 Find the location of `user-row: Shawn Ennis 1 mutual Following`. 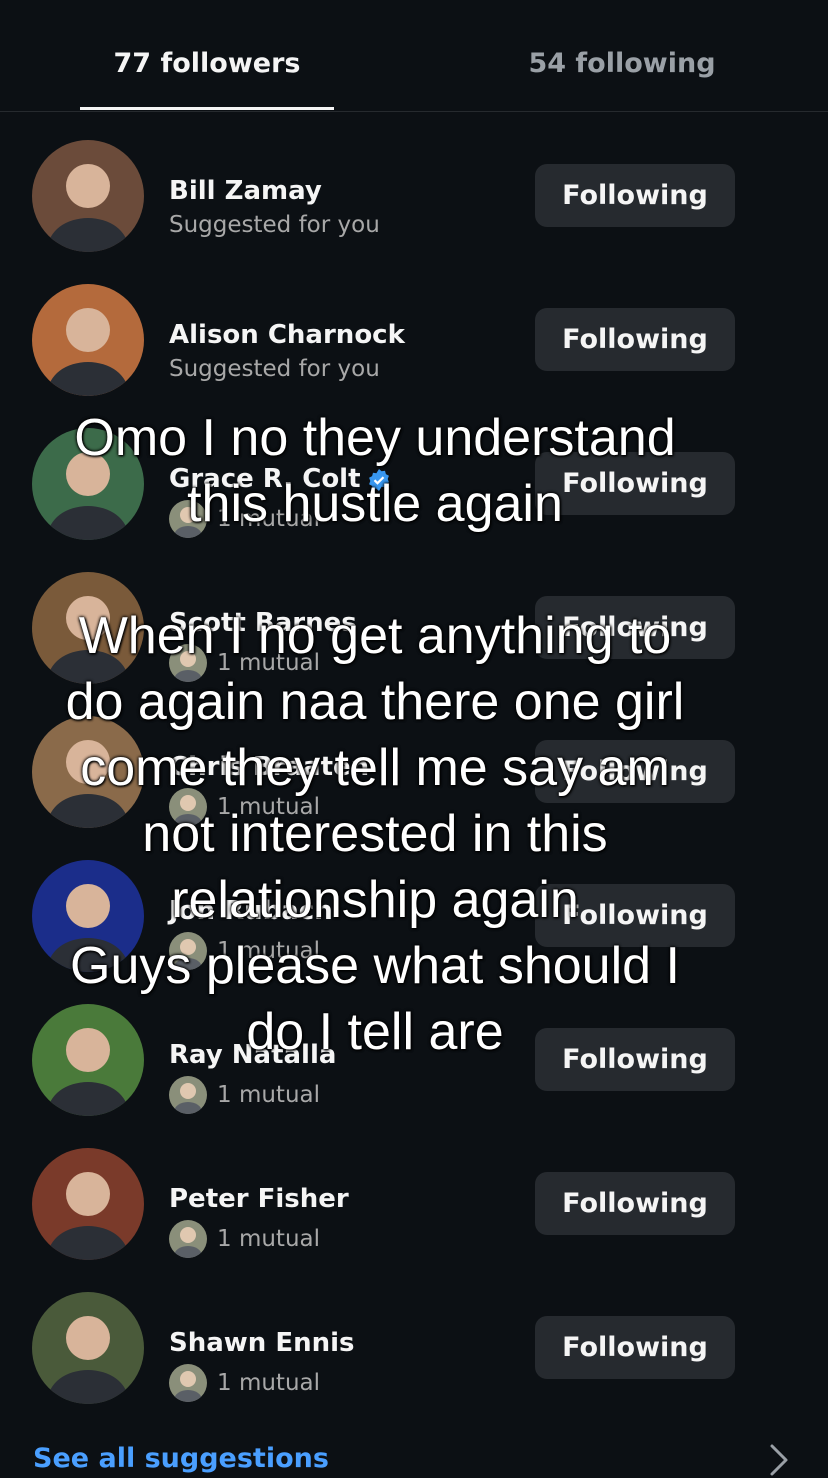

user-row: Shawn Ennis 1 mutual Following is located at coordinates (414, 1348).